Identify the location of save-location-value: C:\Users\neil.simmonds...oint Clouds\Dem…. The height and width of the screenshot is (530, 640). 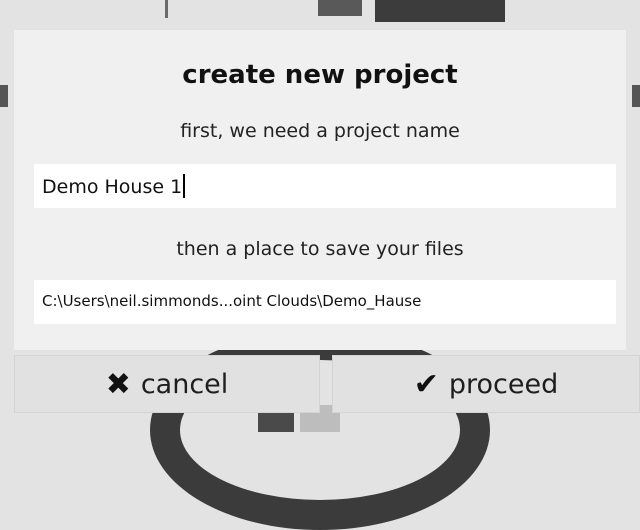
(232, 301).